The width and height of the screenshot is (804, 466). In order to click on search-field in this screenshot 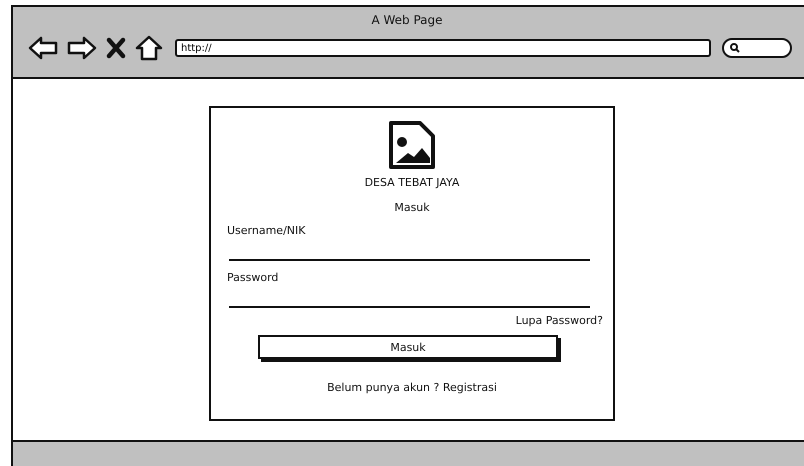, I will do `click(757, 48)`.